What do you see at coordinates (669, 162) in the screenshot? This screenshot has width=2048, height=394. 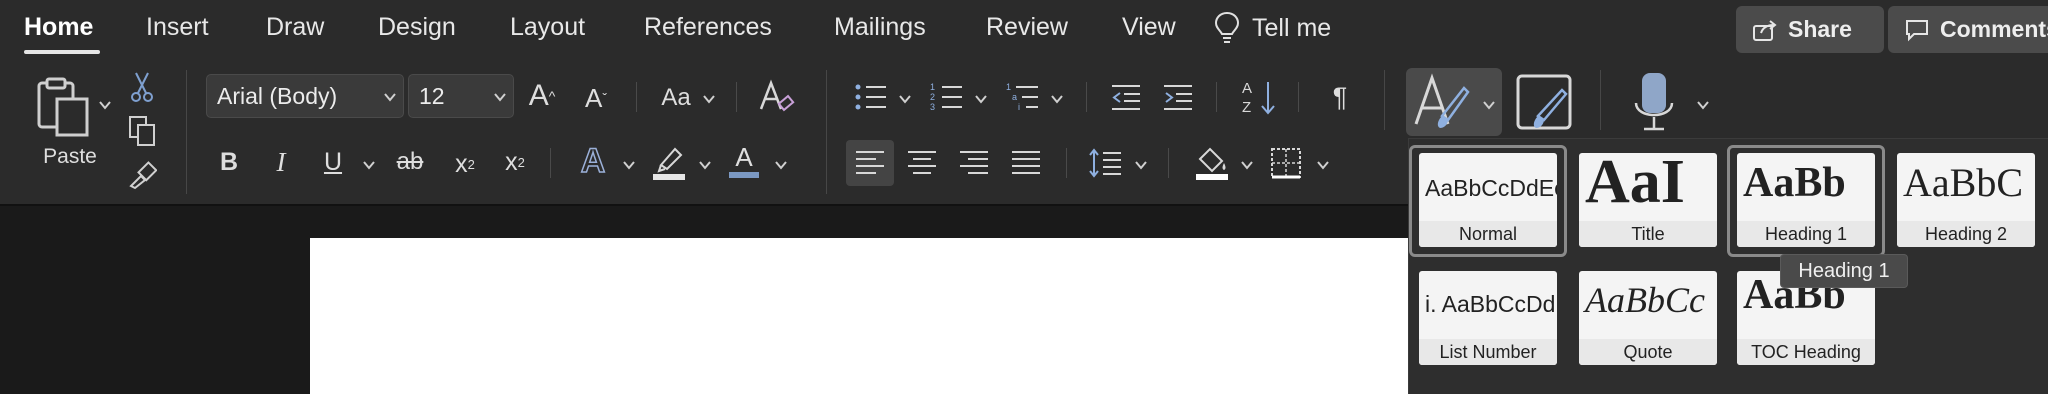 I see `highlight-color-button` at bounding box center [669, 162].